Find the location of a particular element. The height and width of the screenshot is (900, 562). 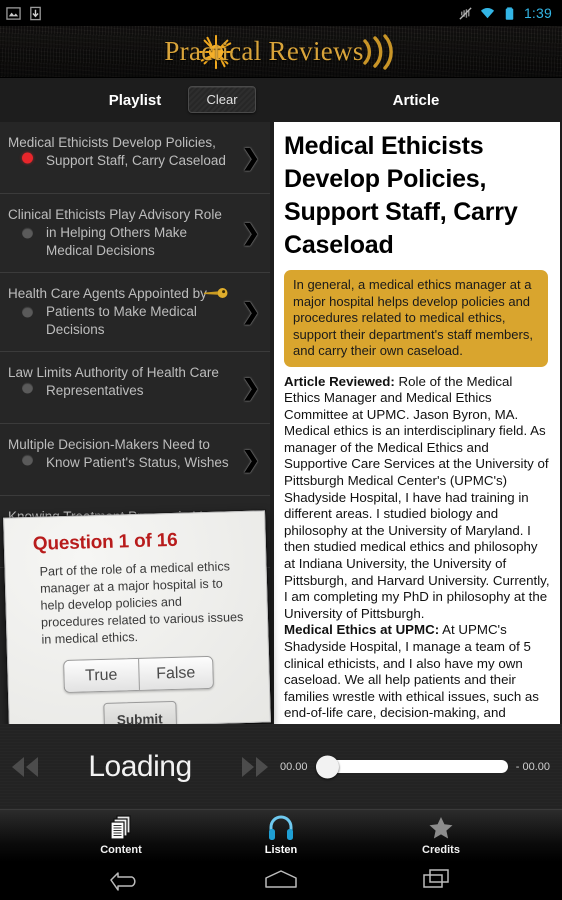

article-reviewed-label: Article Reviewed: is located at coordinates (339, 381).